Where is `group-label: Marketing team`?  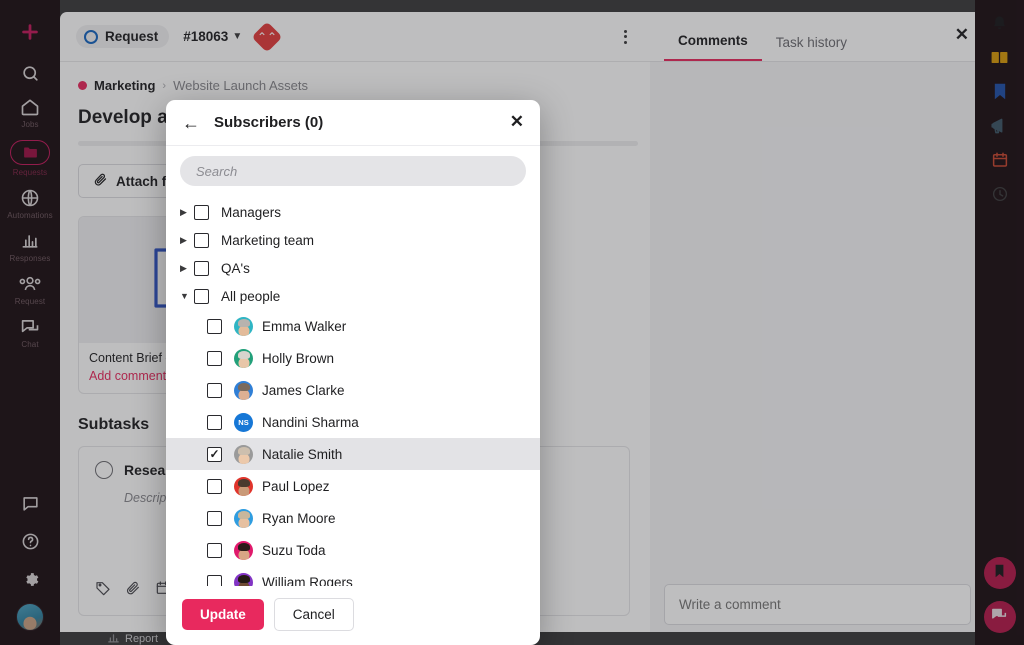 group-label: Marketing team is located at coordinates (268, 240).